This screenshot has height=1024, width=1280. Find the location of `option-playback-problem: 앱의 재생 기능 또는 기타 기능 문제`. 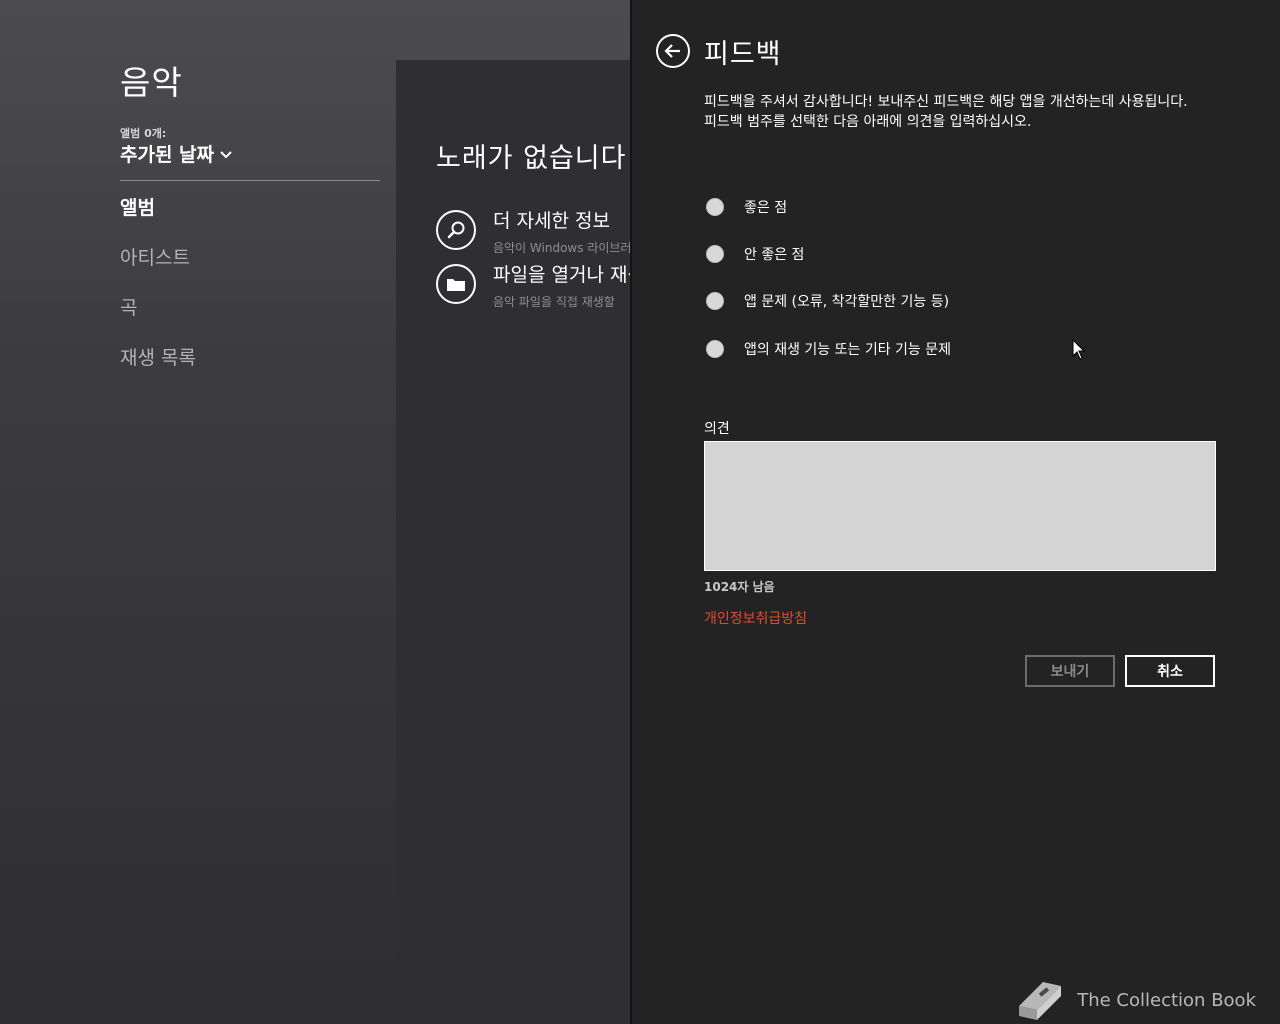

option-playback-problem: 앱의 재생 기능 또는 기타 기능 문제 is located at coordinates (828, 349).